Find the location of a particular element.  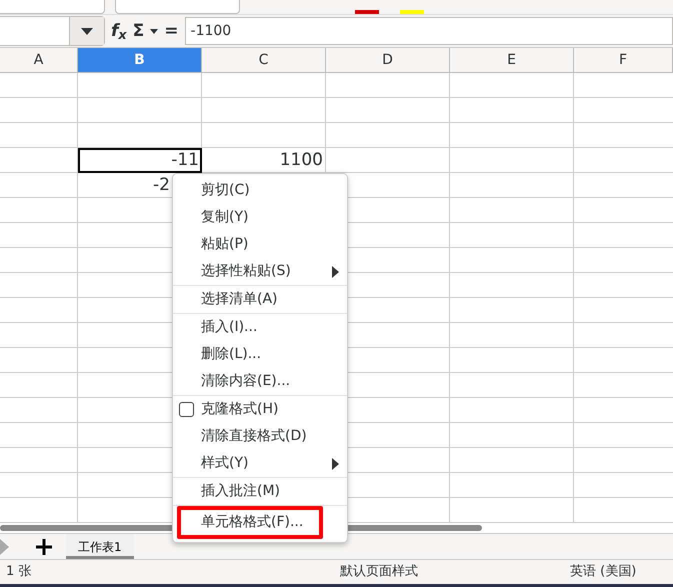

function-wizard-button: f$_{x}$ is located at coordinates (119, 31).